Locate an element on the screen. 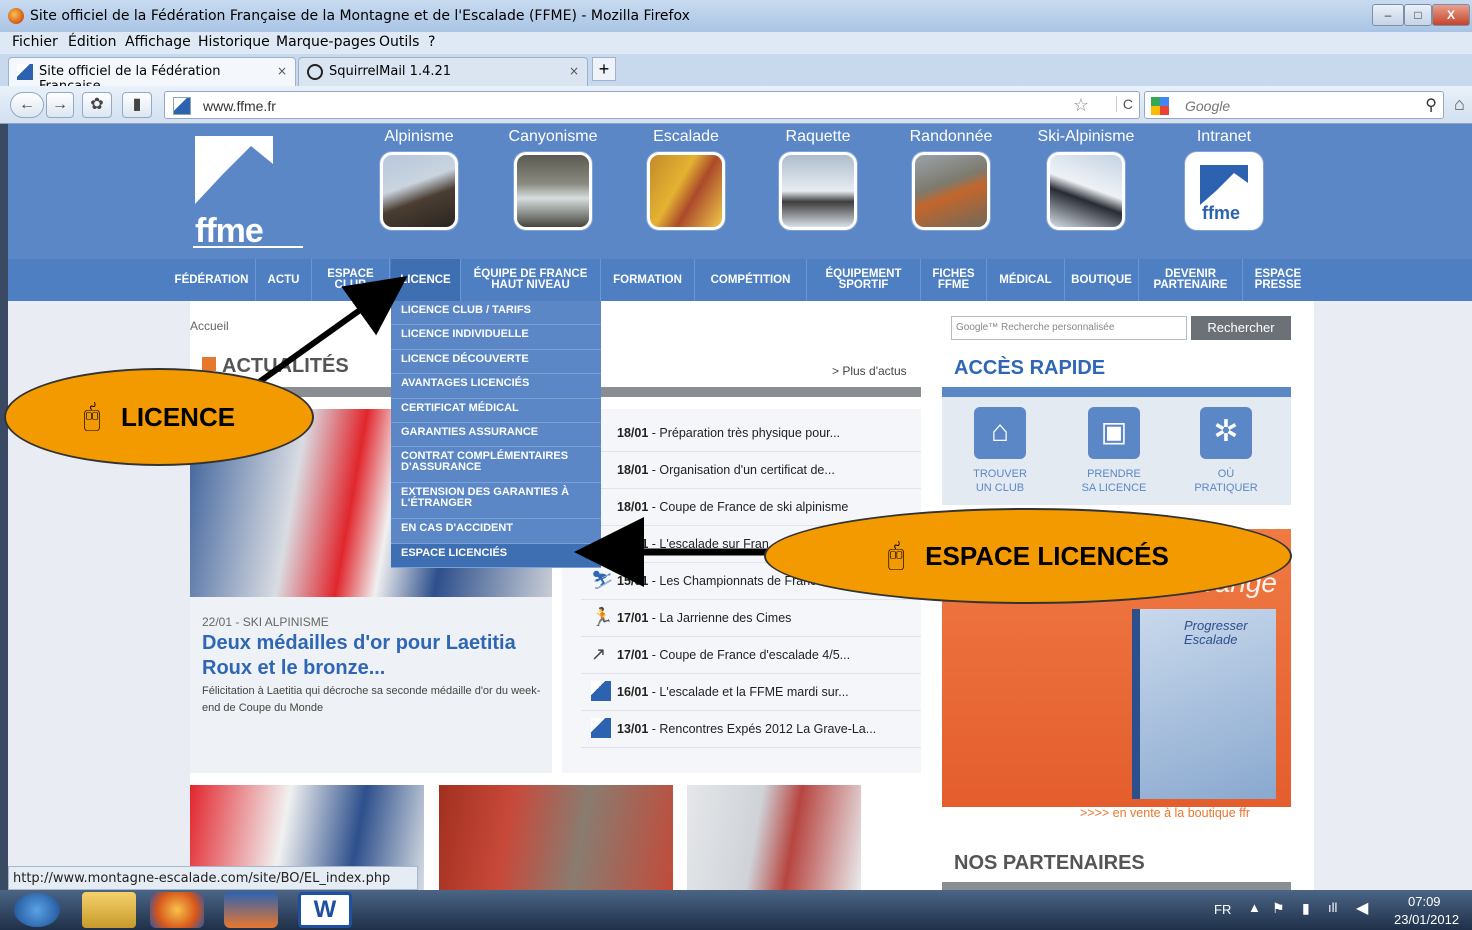 The width and height of the screenshot is (1472, 930). taskbar: W FR ▲ ⚑ ▮ ıll ◀ 07:09 23/01/2012 is located at coordinates (736, 910).